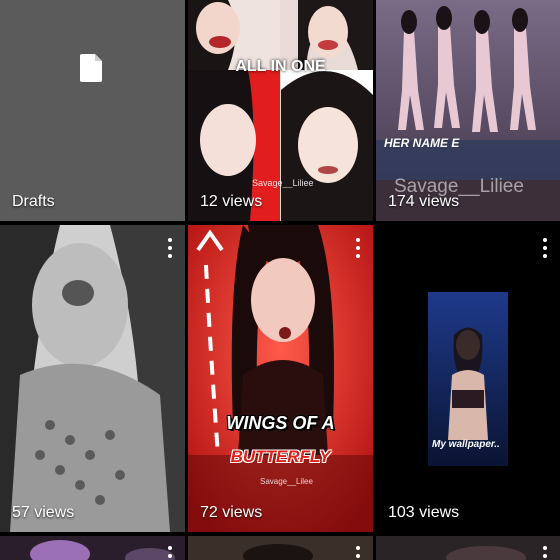  What do you see at coordinates (468, 110) in the screenshot?
I see `video-thumbnail: HER NAME E Savage__Liliee 174 views` at bounding box center [468, 110].